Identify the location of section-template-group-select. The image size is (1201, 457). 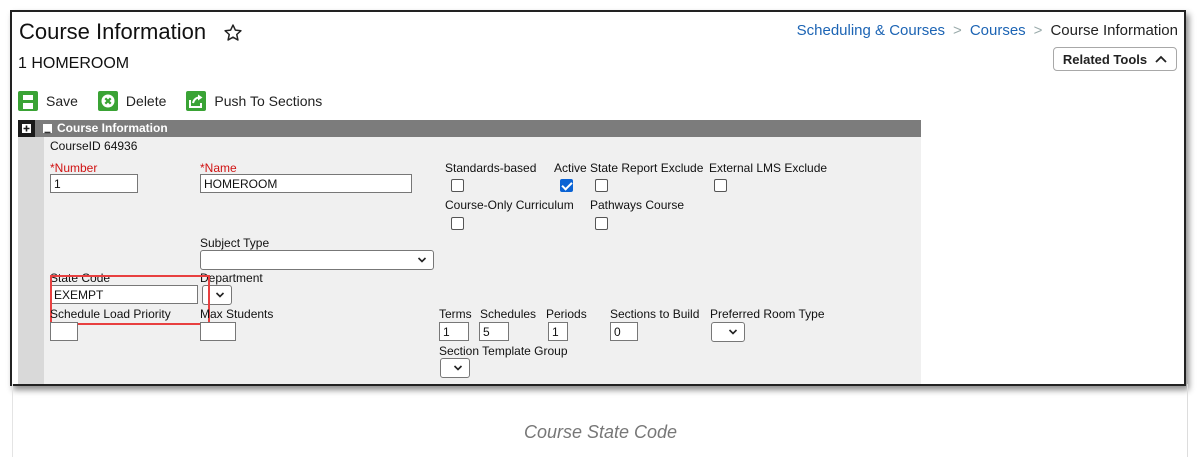
(455, 368).